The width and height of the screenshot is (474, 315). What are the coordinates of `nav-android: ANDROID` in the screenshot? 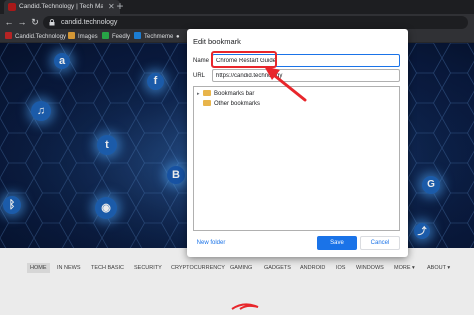 It's located at (312, 268).